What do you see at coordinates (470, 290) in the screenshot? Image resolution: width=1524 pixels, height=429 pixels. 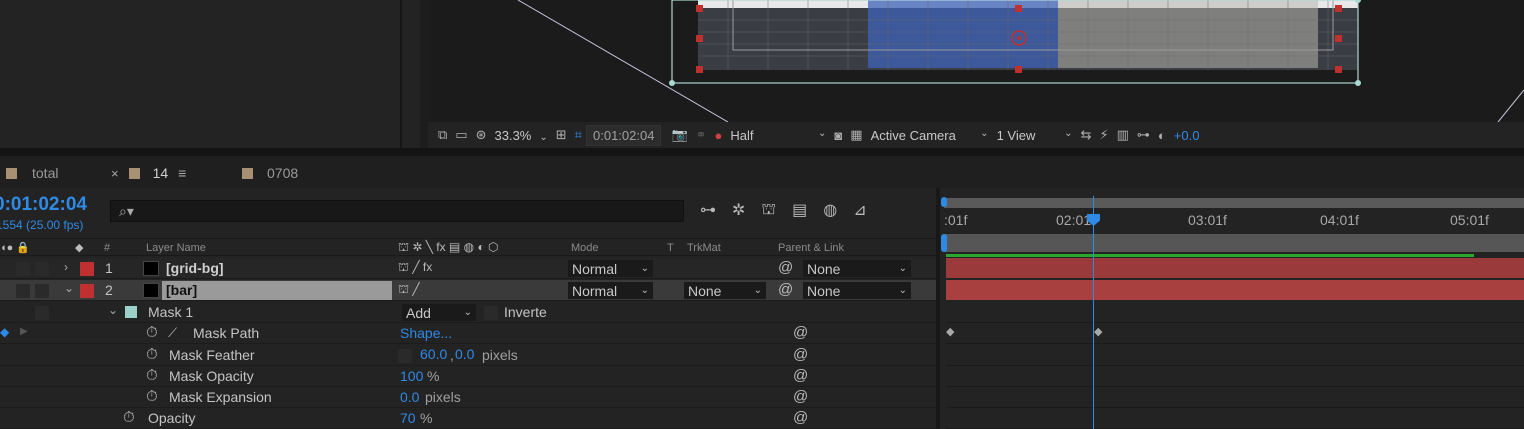 I see `layer-row: ⌄ 2 [bar] ⛫ ╱ Normal ⌄ None ⌄ @ None ⌄` at bounding box center [470, 290].